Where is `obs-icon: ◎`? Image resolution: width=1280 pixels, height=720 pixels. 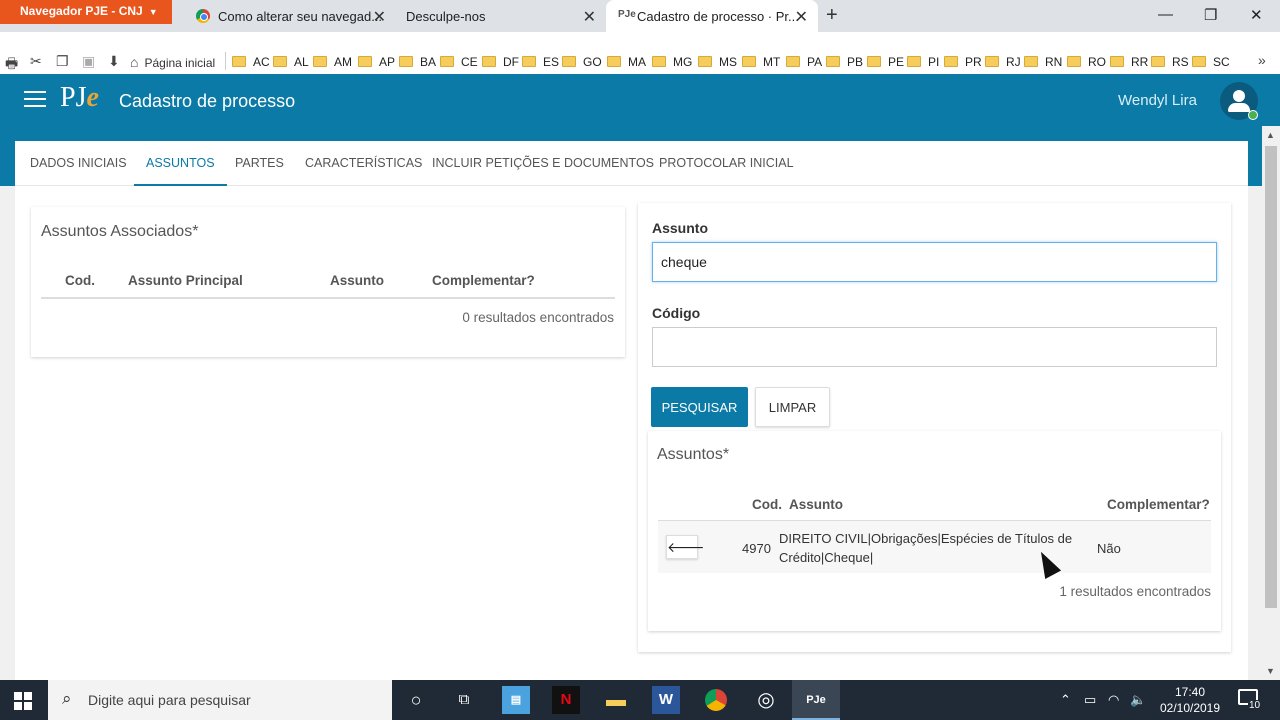 obs-icon: ◎ is located at coordinates (766, 700).